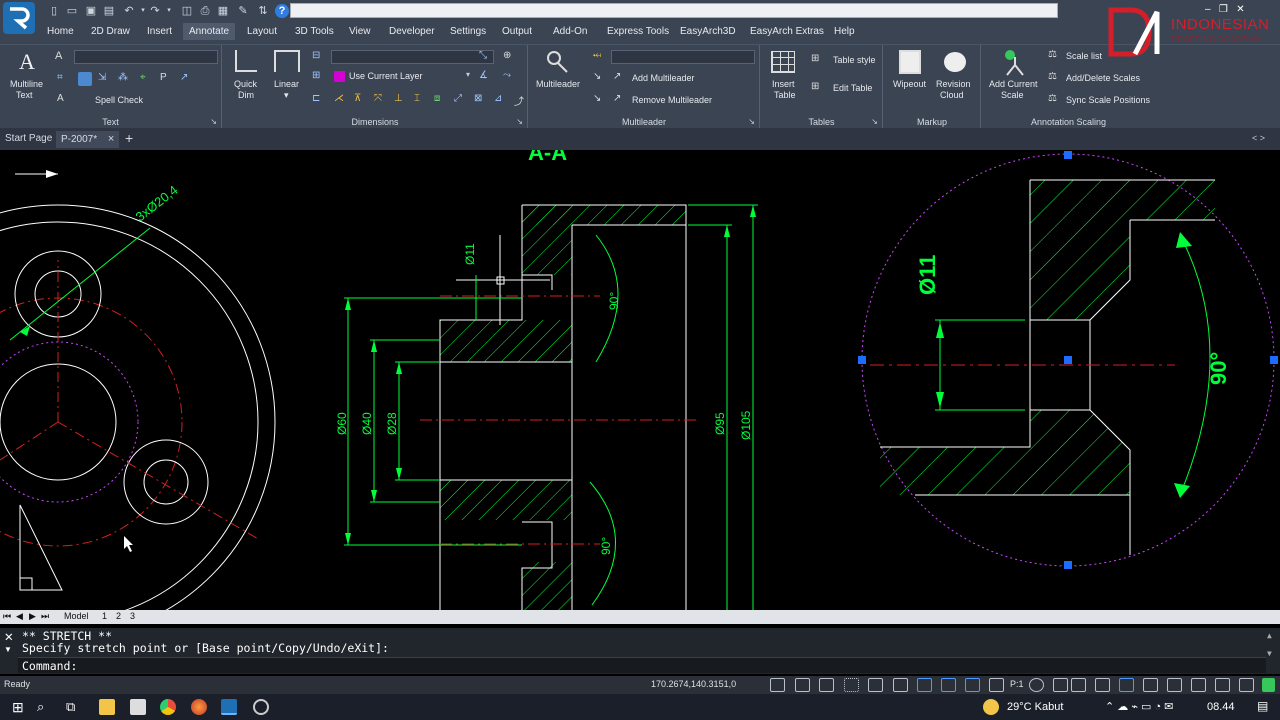  Describe the element at coordinates (441, 100) in the screenshot. I see `dim-inspect-icon: ⧈` at that location.